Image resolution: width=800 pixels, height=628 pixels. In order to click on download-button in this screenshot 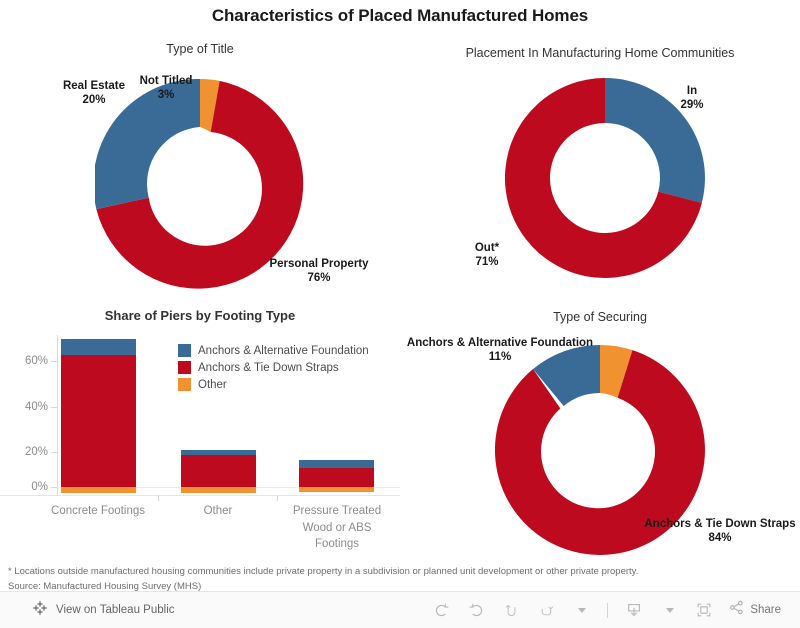, I will do `click(634, 610)`.